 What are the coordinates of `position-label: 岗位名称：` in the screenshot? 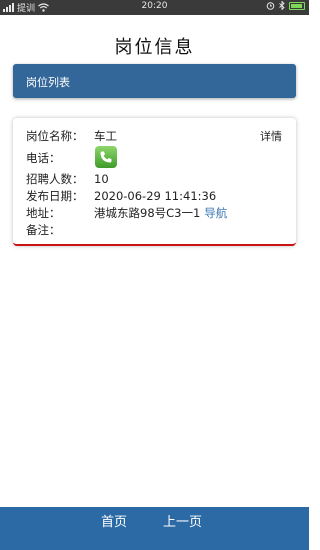 It's located at (55, 136).